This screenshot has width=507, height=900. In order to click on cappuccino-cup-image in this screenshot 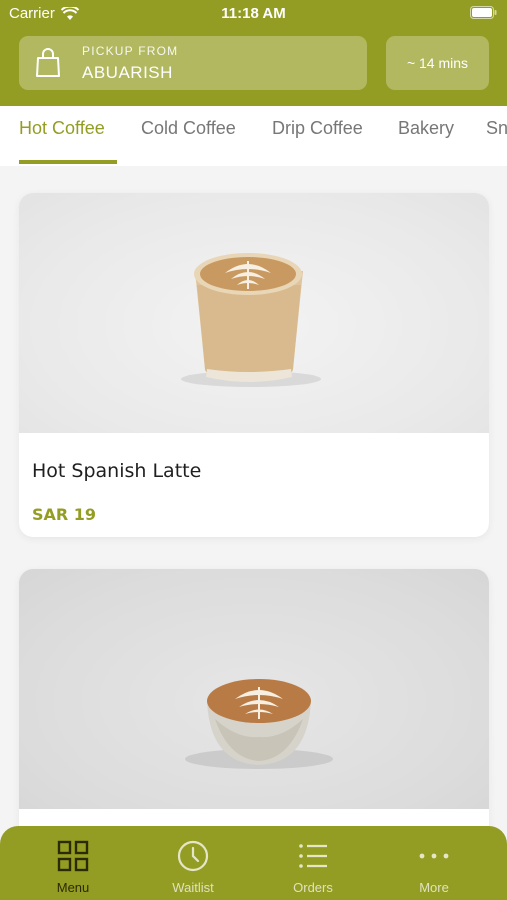, I will do `click(259, 724)`.